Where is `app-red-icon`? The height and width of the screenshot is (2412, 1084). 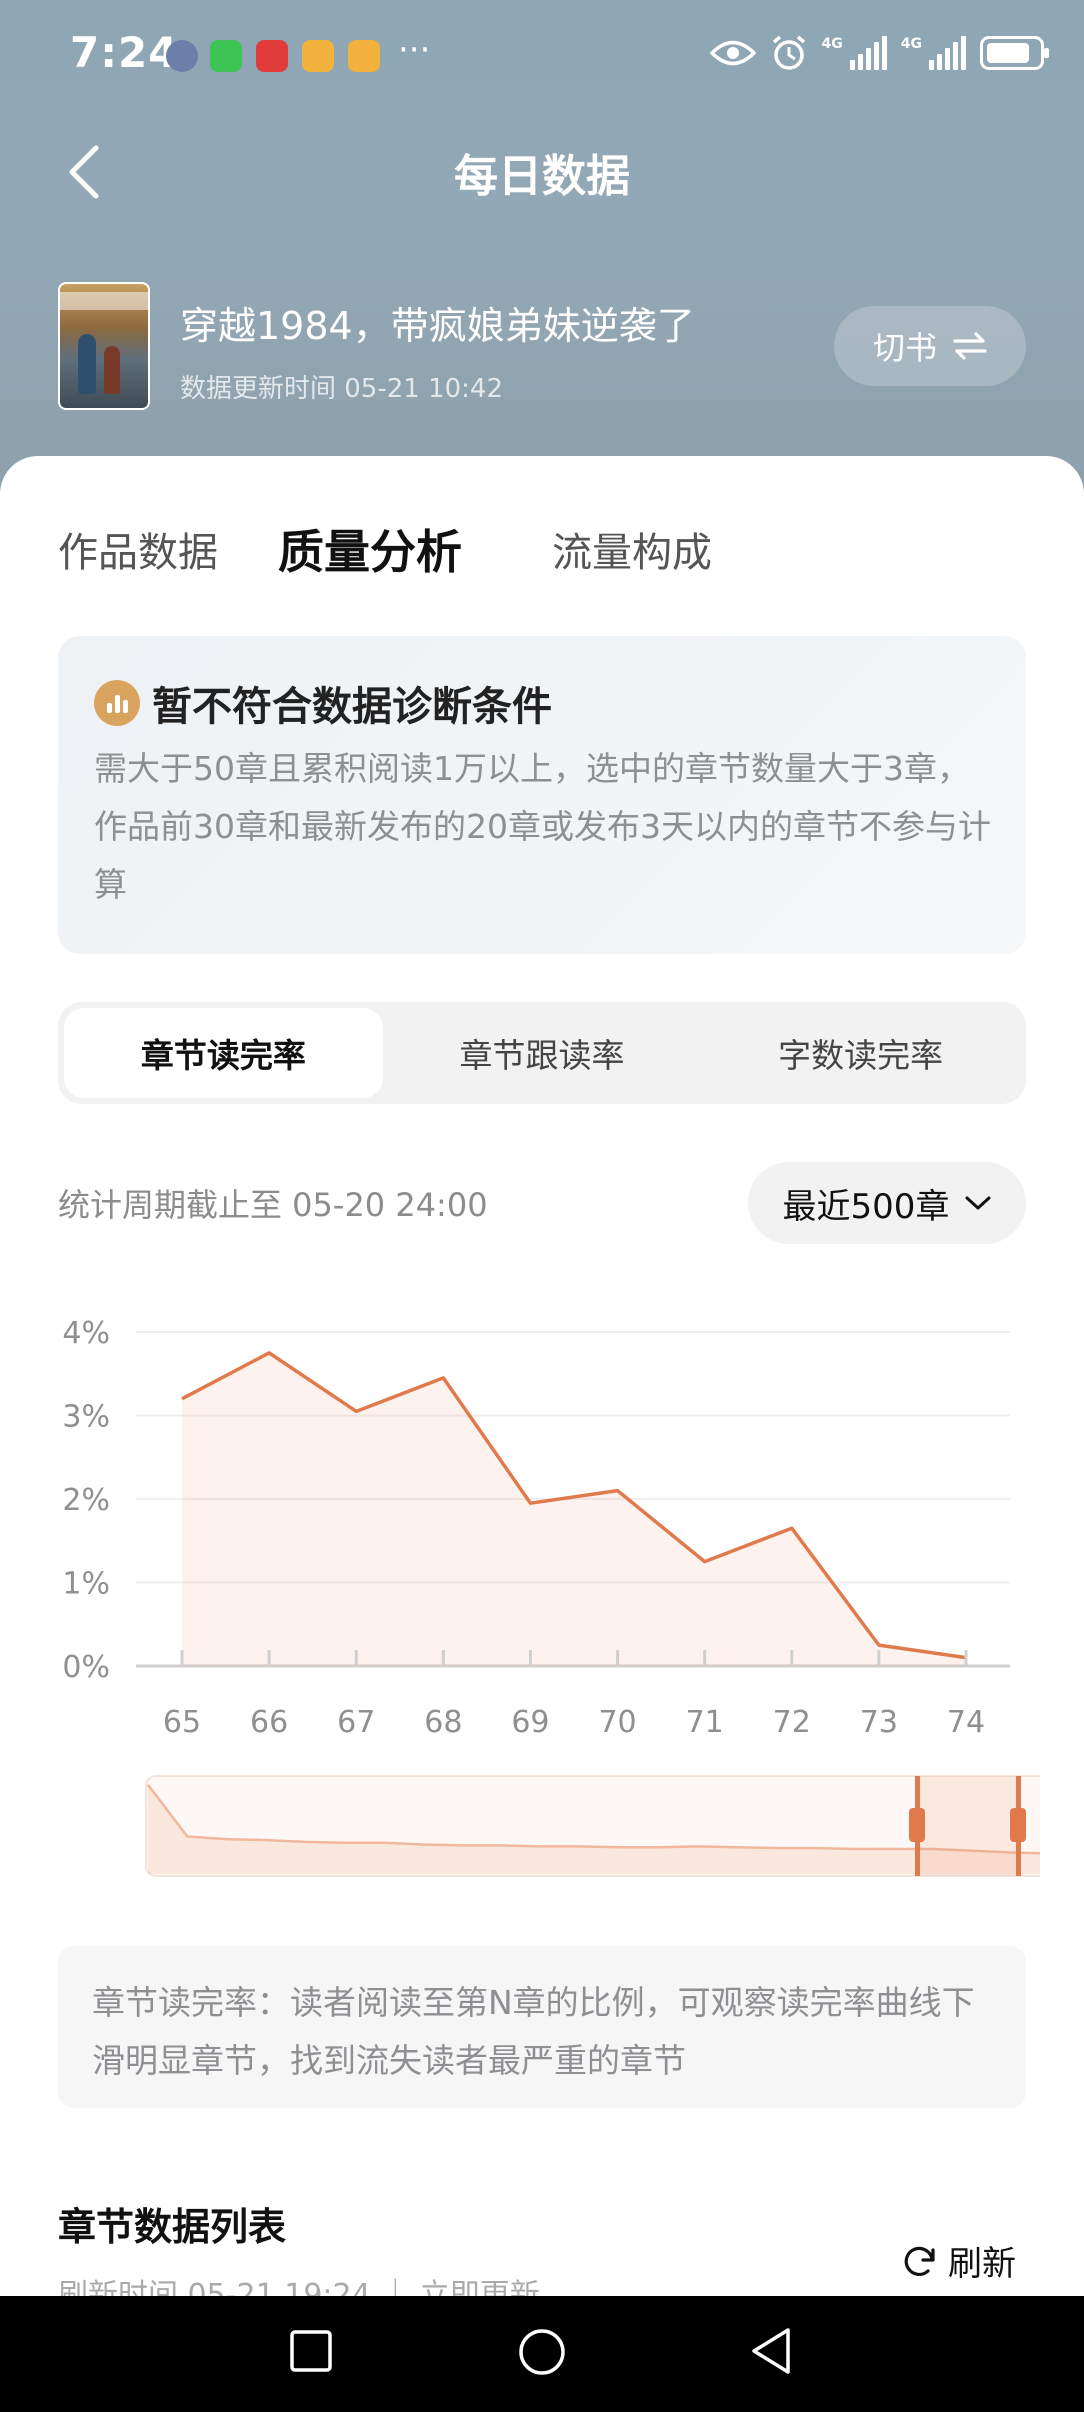 app-red-icon is located at coordinates (272, 56).